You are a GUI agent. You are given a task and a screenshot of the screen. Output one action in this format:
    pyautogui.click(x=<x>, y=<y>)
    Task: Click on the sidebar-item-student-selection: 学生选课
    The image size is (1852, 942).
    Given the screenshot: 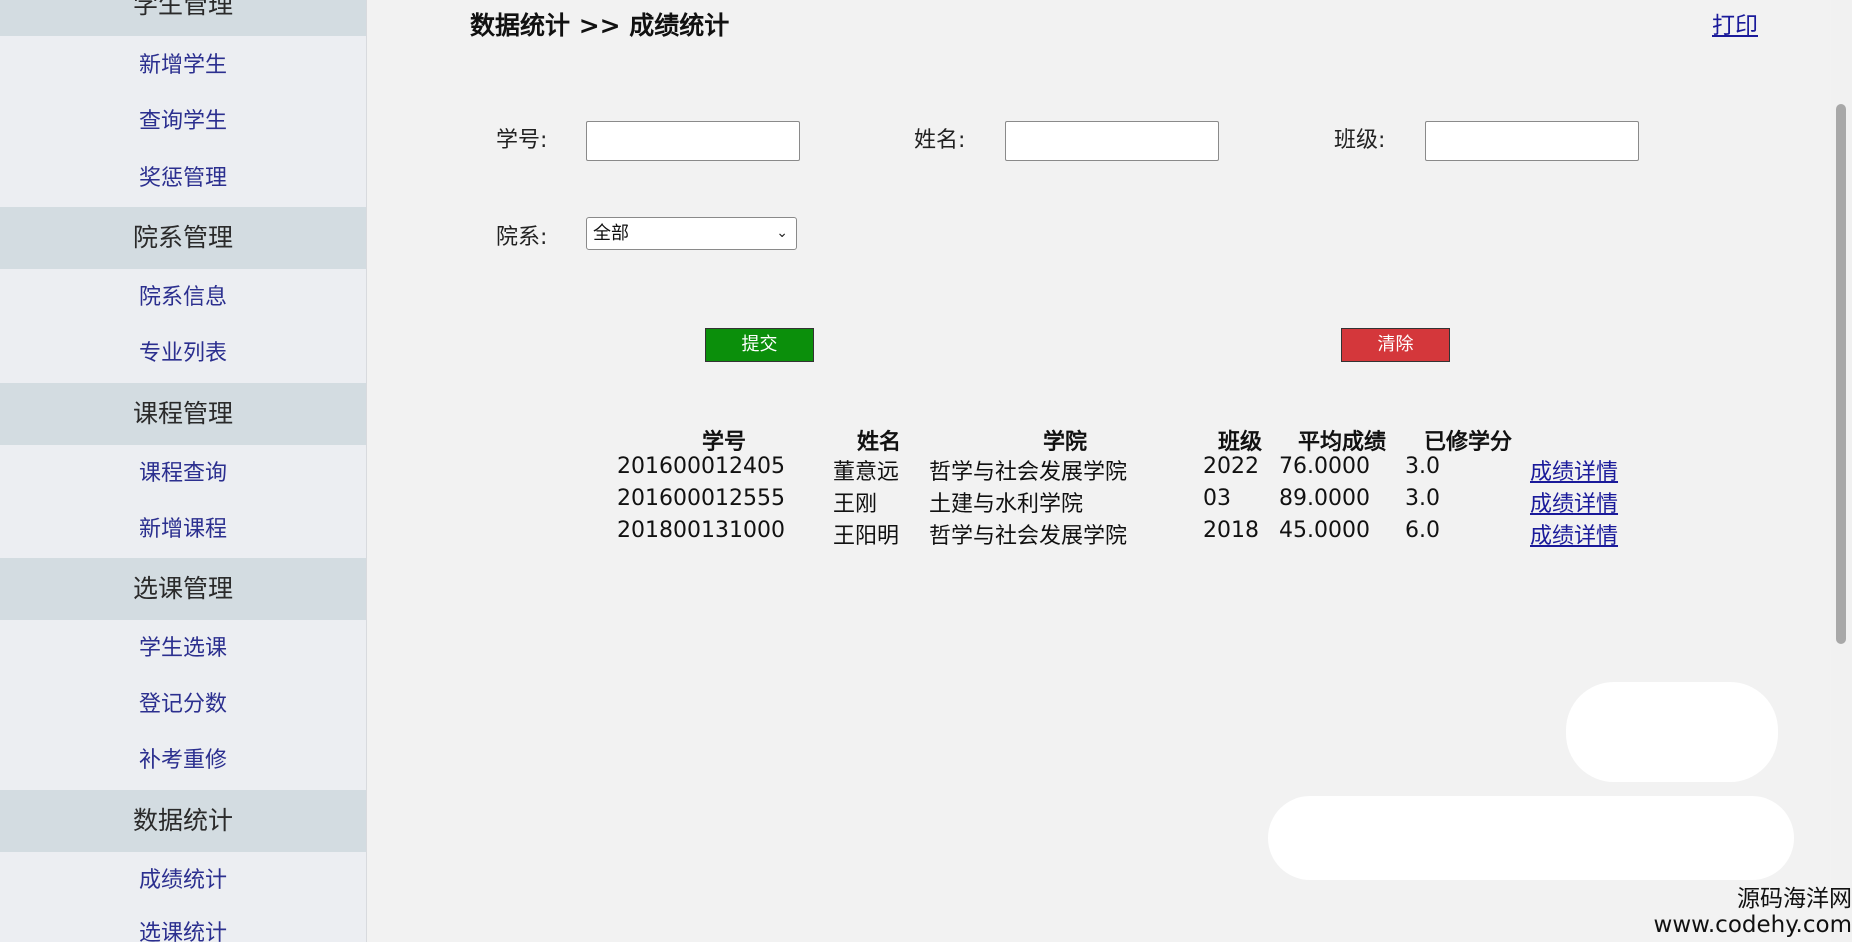 What is the action you would take?
    pyautogui.click(x=183, y=649)
    